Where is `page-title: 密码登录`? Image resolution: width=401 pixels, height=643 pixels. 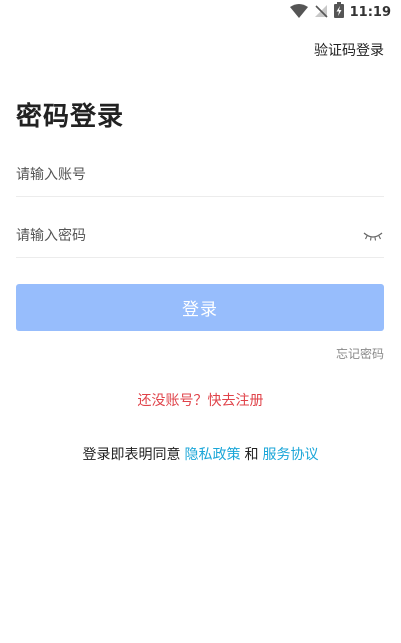
page-title: 密码登录 is located at coordinates (70, 117).